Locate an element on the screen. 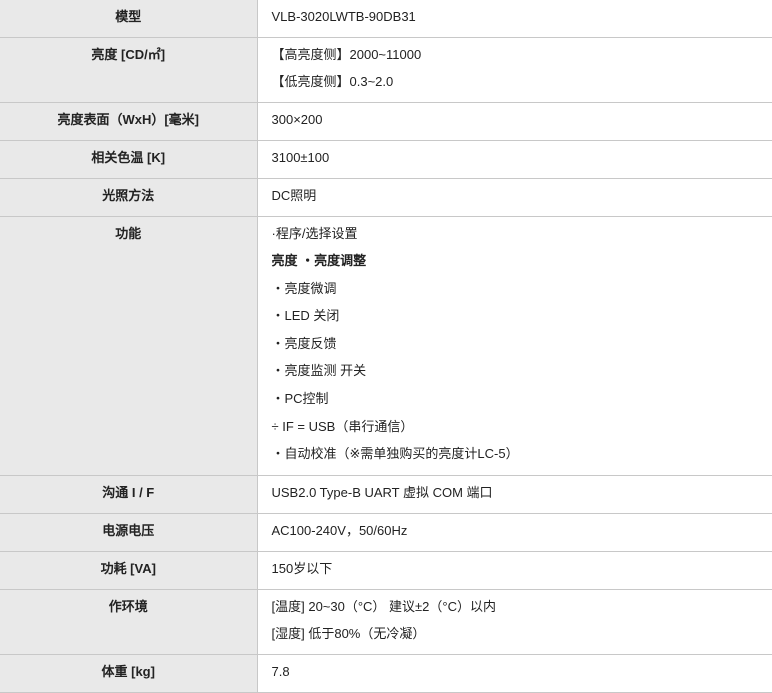 The image size is (772, 693). spec-value-power-voltage: AC100-240V，50/60Hz is located at coordinates (514, 532).